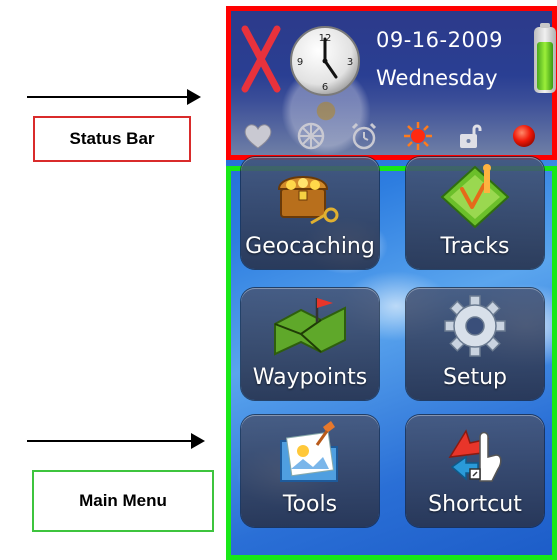 This screenshot has height=560, width=557. I want to click on setup-button: Setup, so click(475, 344).